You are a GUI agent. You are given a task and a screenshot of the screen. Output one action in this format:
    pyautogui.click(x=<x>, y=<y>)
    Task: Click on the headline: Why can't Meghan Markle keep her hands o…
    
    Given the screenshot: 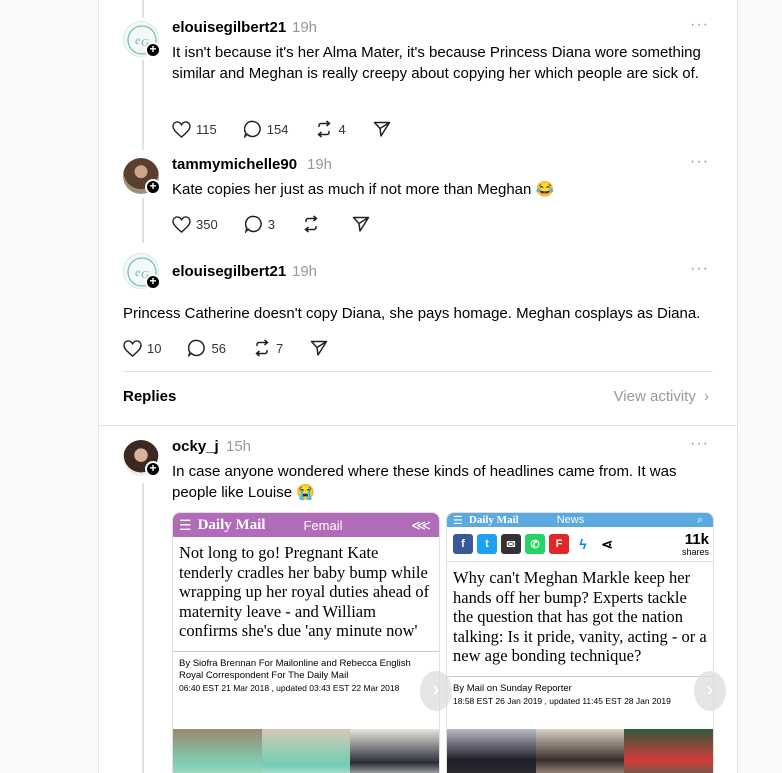 What is the action you would take?
    pyautogui.click(x=580, y=616)
    